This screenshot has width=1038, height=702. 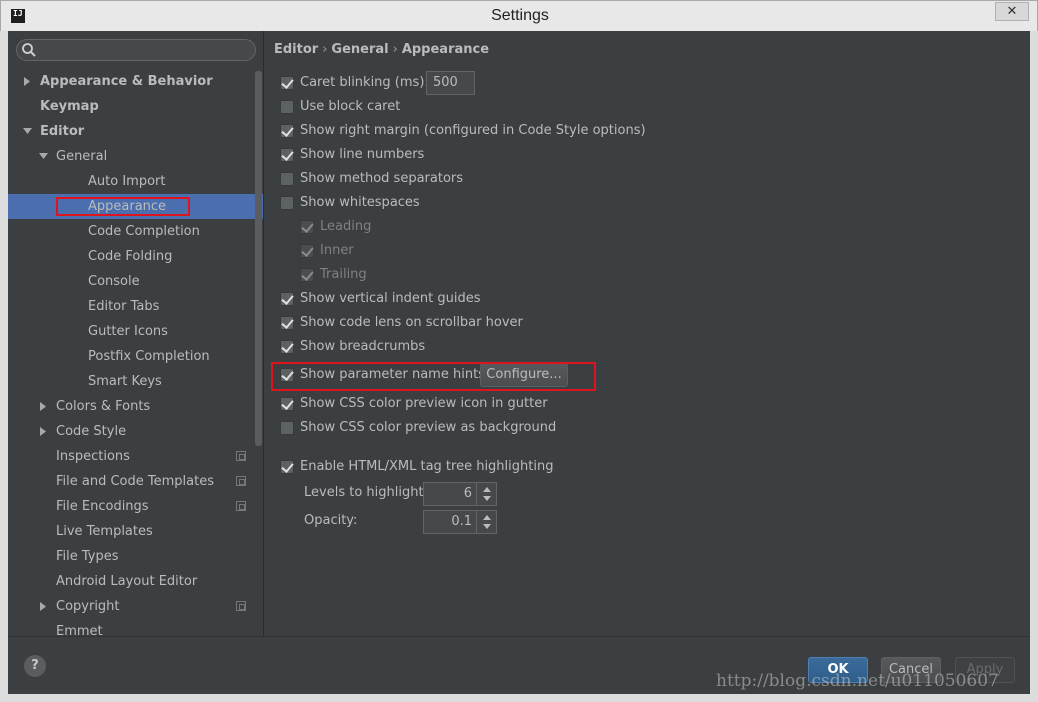 I want to click on caret-blinking-ms-field: 500, so click(x=450, y=83).